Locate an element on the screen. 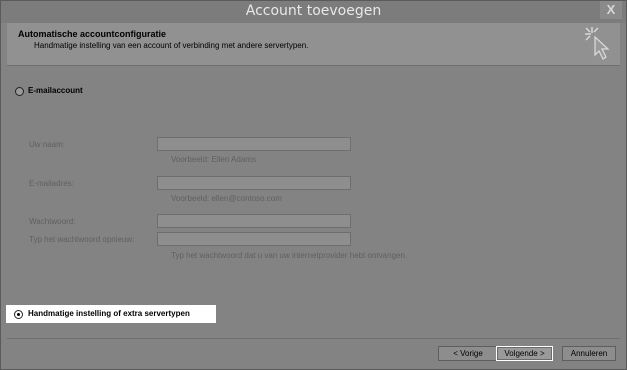 This screenshot has height=370, width=627. close-button: X is located at coordinates (611, 10).